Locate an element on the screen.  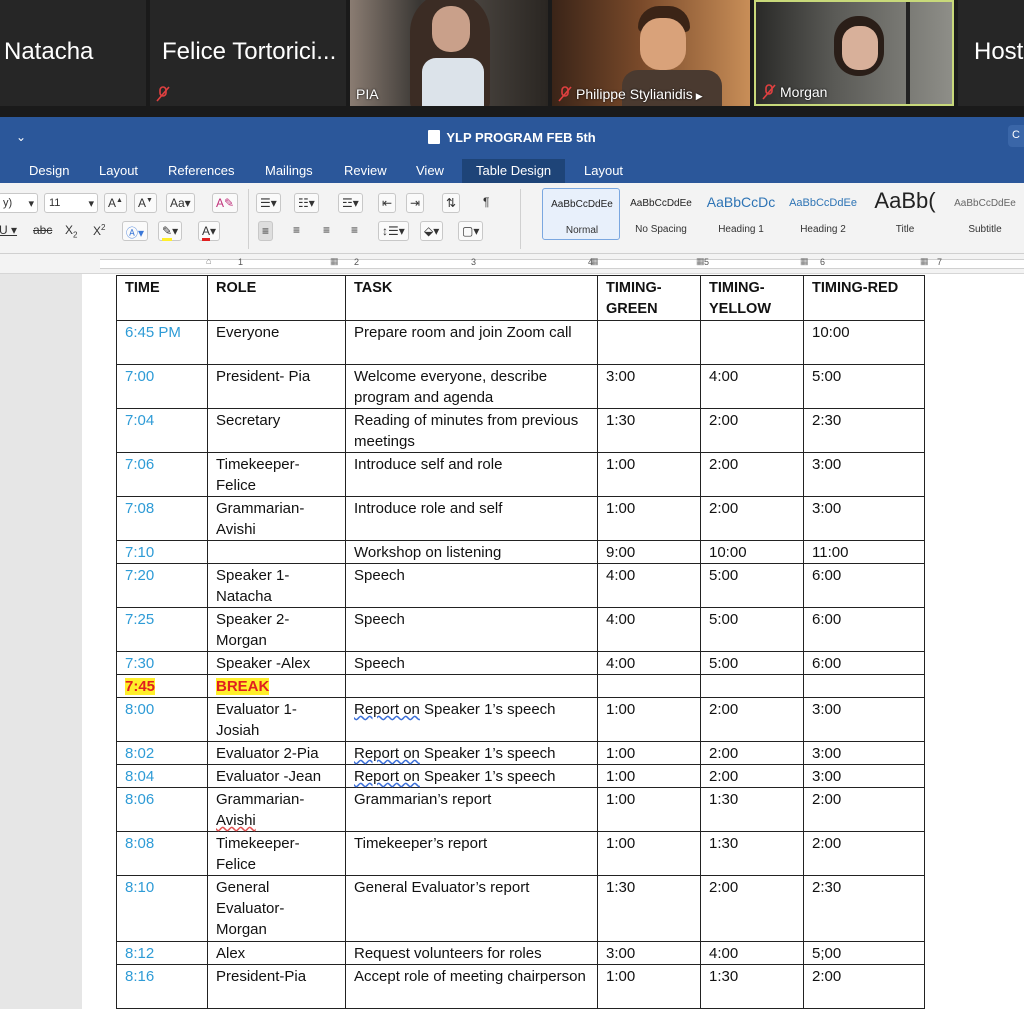
cell-green: 4:00 is located at coordinates (649, 663).